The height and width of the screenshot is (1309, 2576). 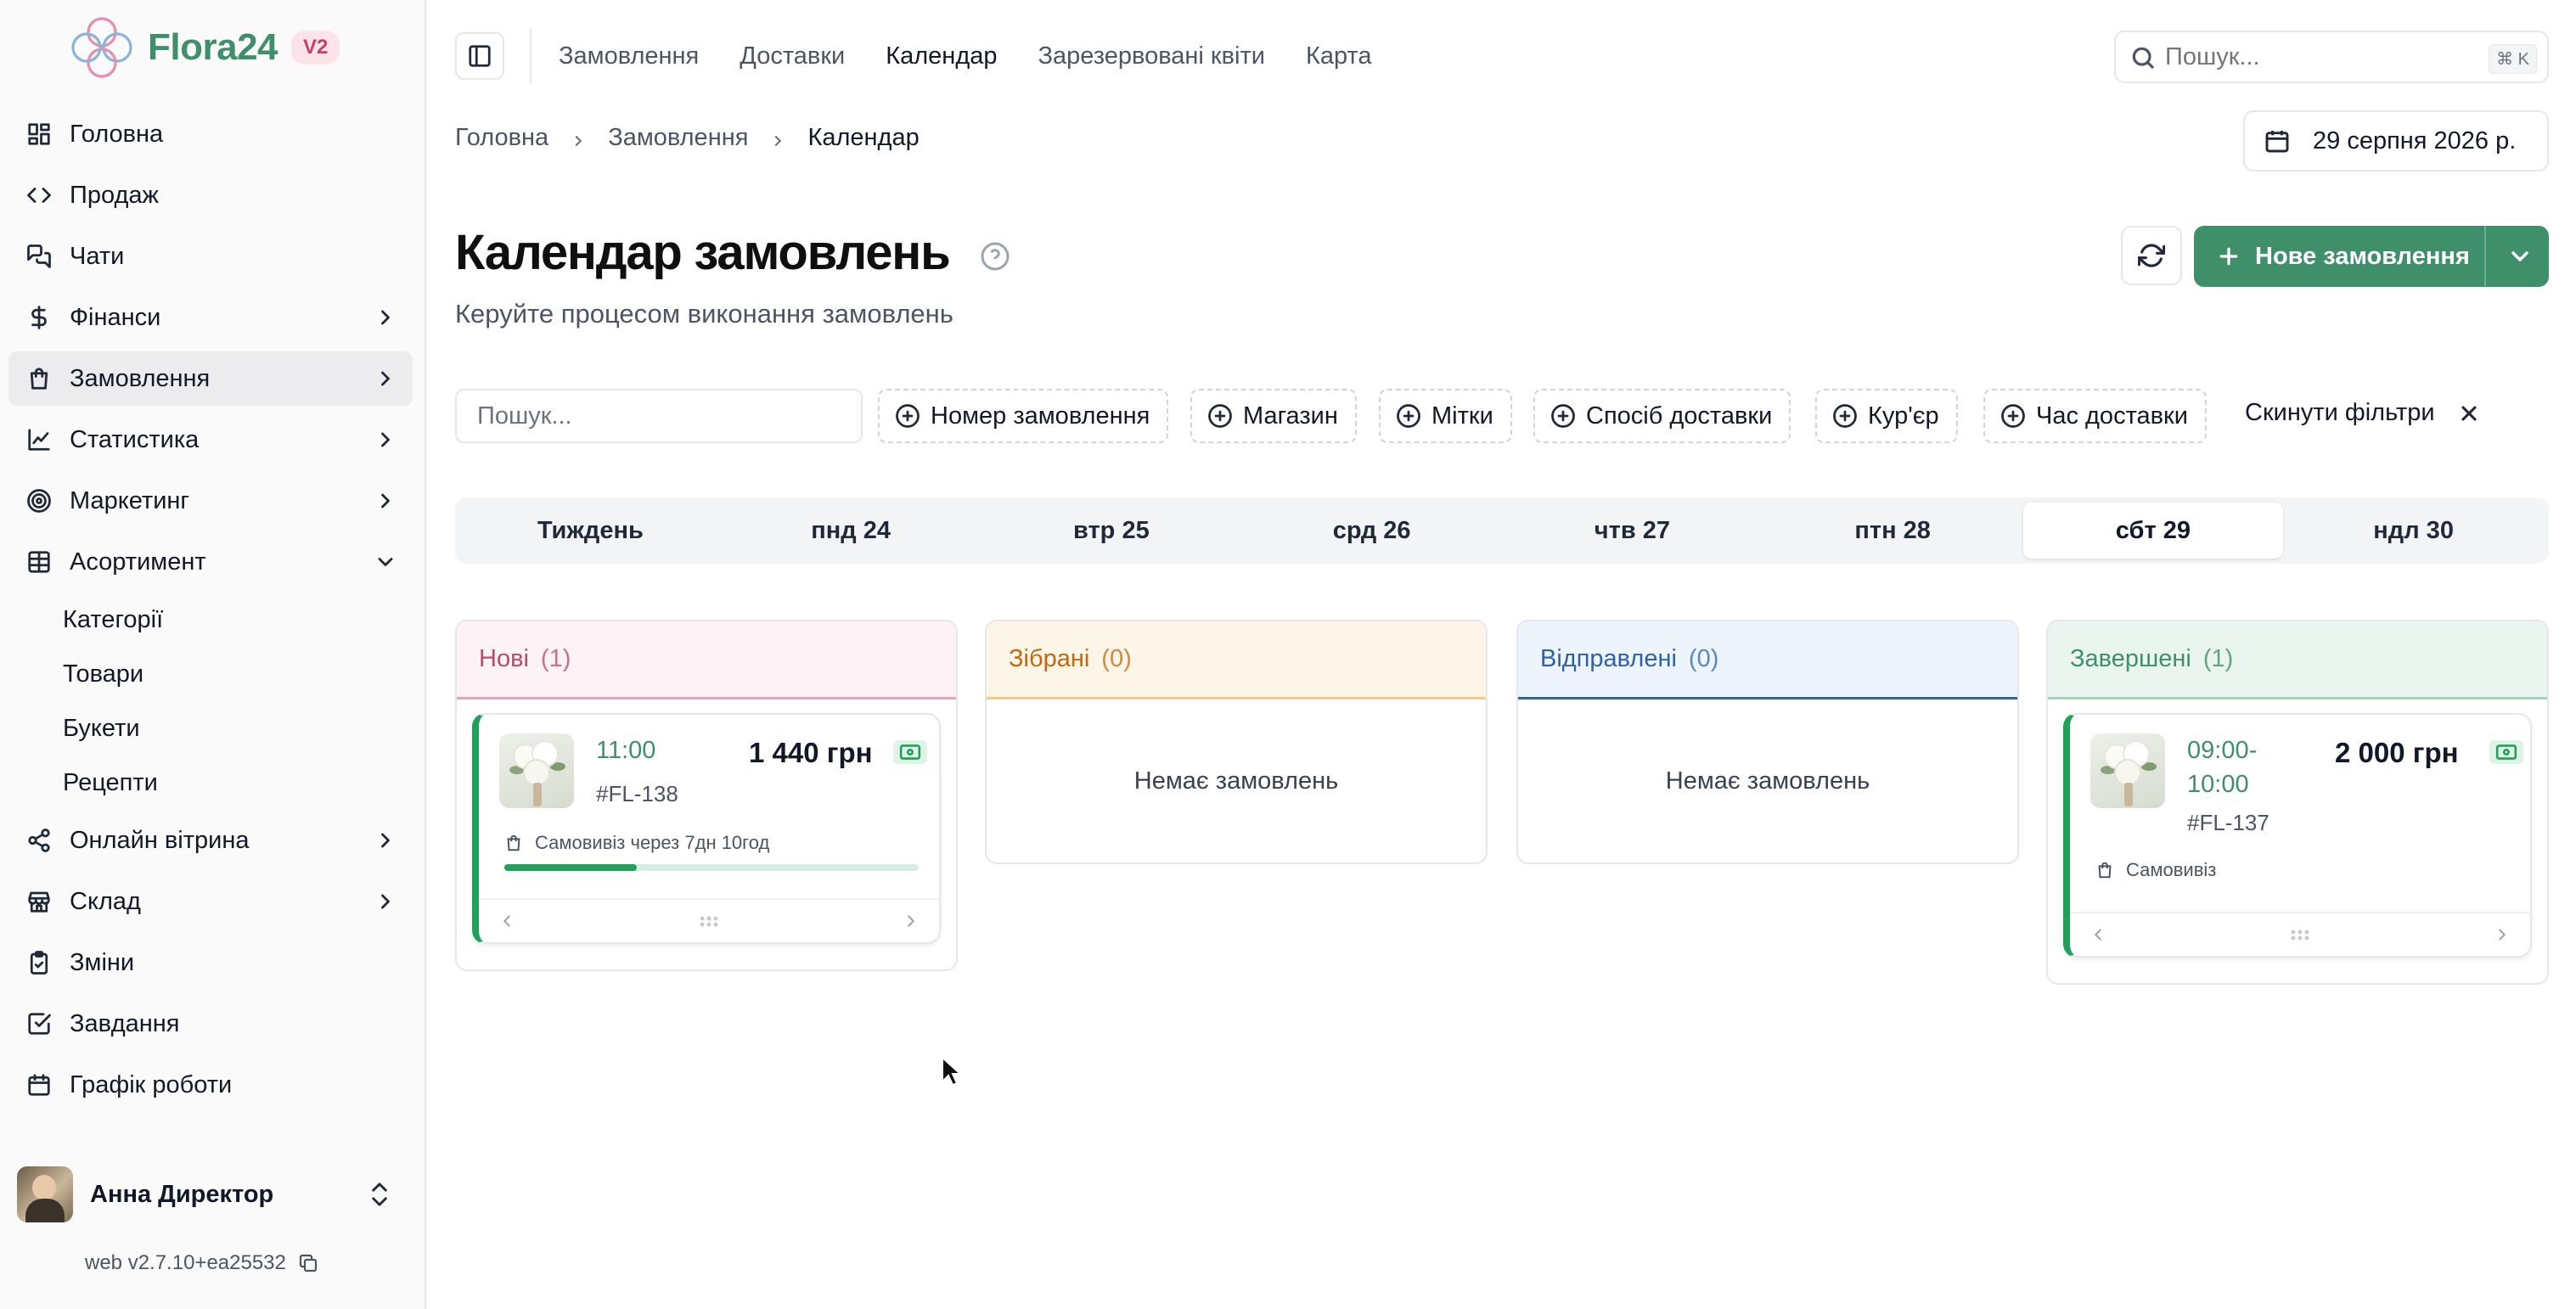 What do you see at coordinates (2277, 142) in the screenshot?
I see `calendar-icon` at bounding box center [2277, 142].